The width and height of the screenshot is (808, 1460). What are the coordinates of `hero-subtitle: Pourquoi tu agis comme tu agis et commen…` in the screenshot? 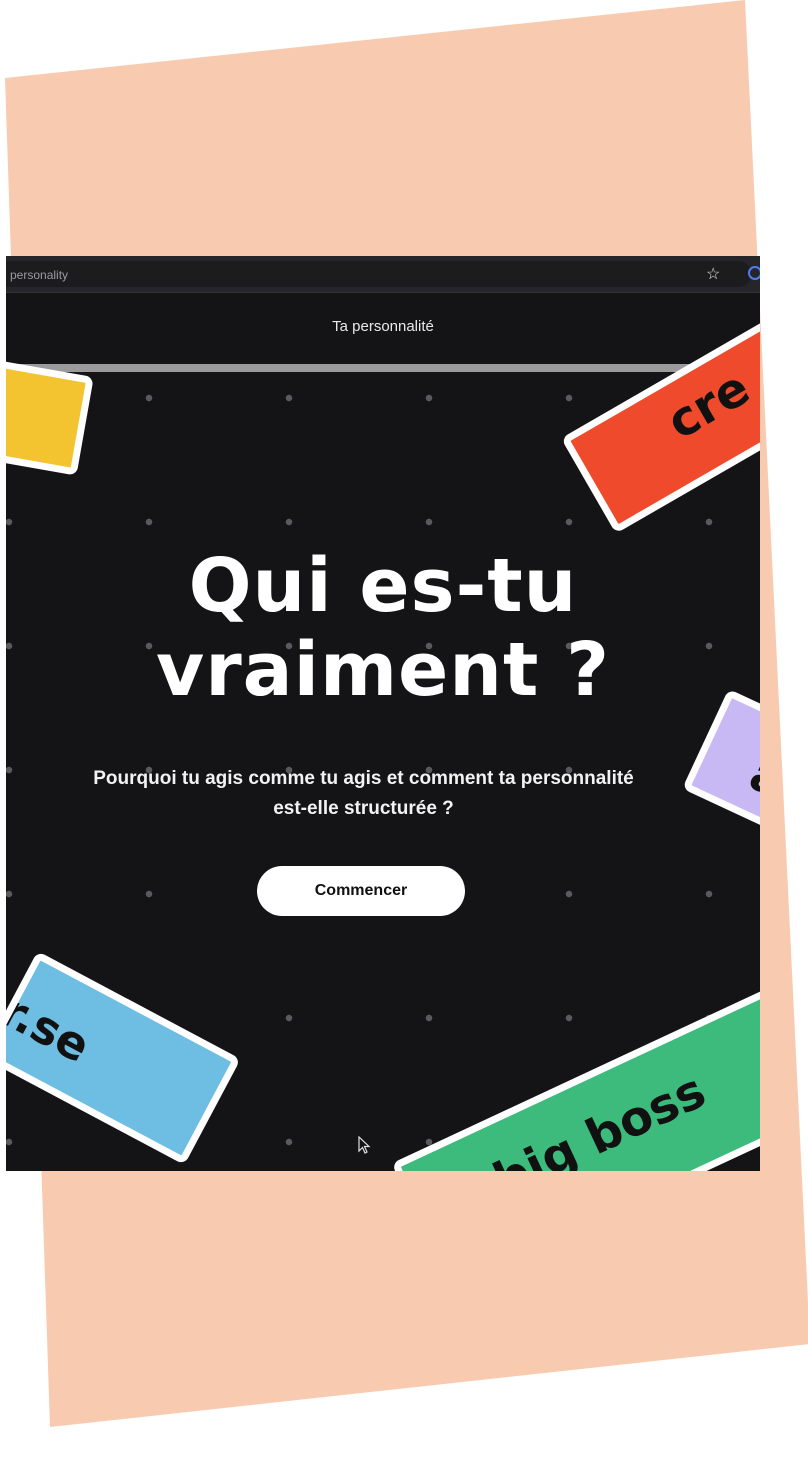 It's located at (363, 794).